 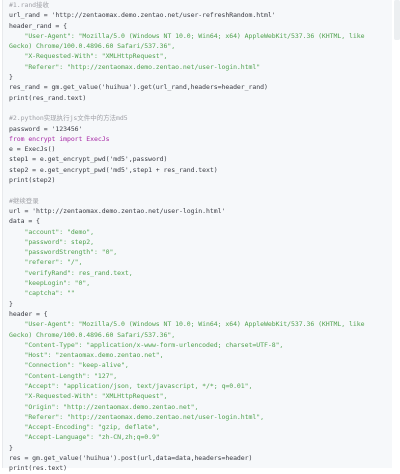 I want to click on code-line: "captcha": "", so click(x=42, y=293).